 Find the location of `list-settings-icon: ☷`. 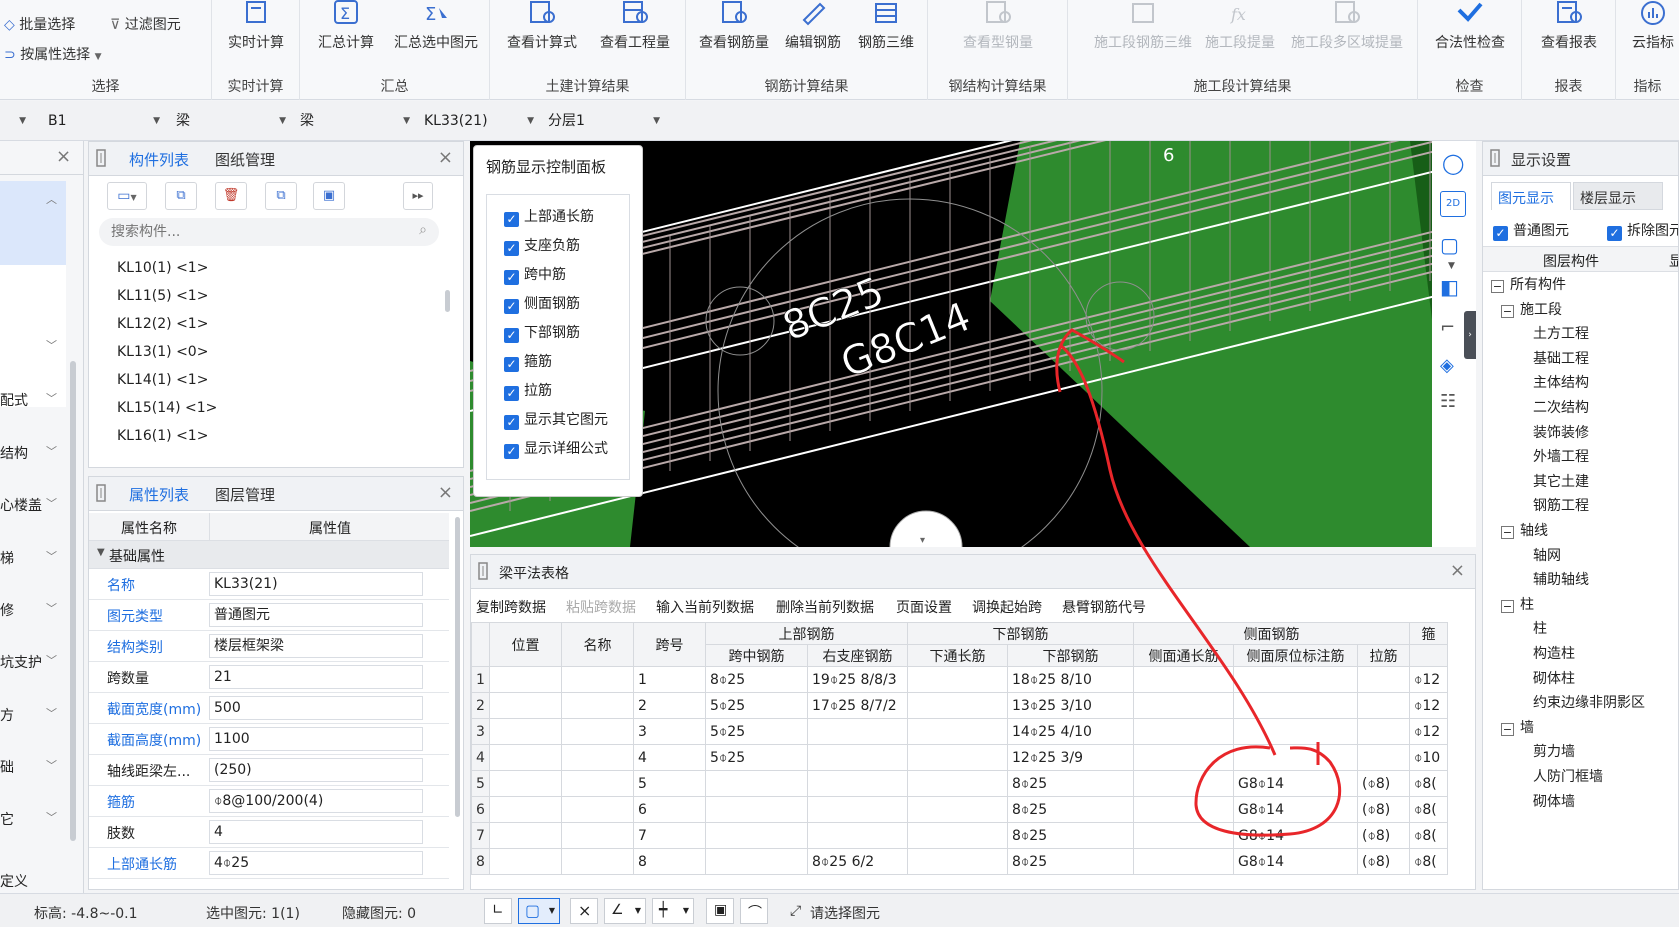

list-settings-icon: ☷ is located at coordinates (1453, 404).